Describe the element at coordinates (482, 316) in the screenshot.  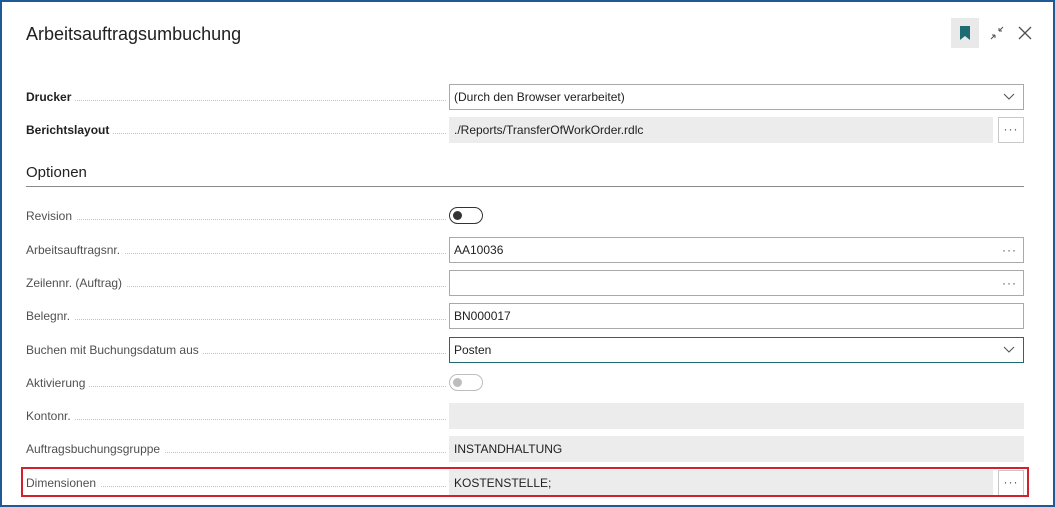
I see `doc-no-value: BN000017` at that location.